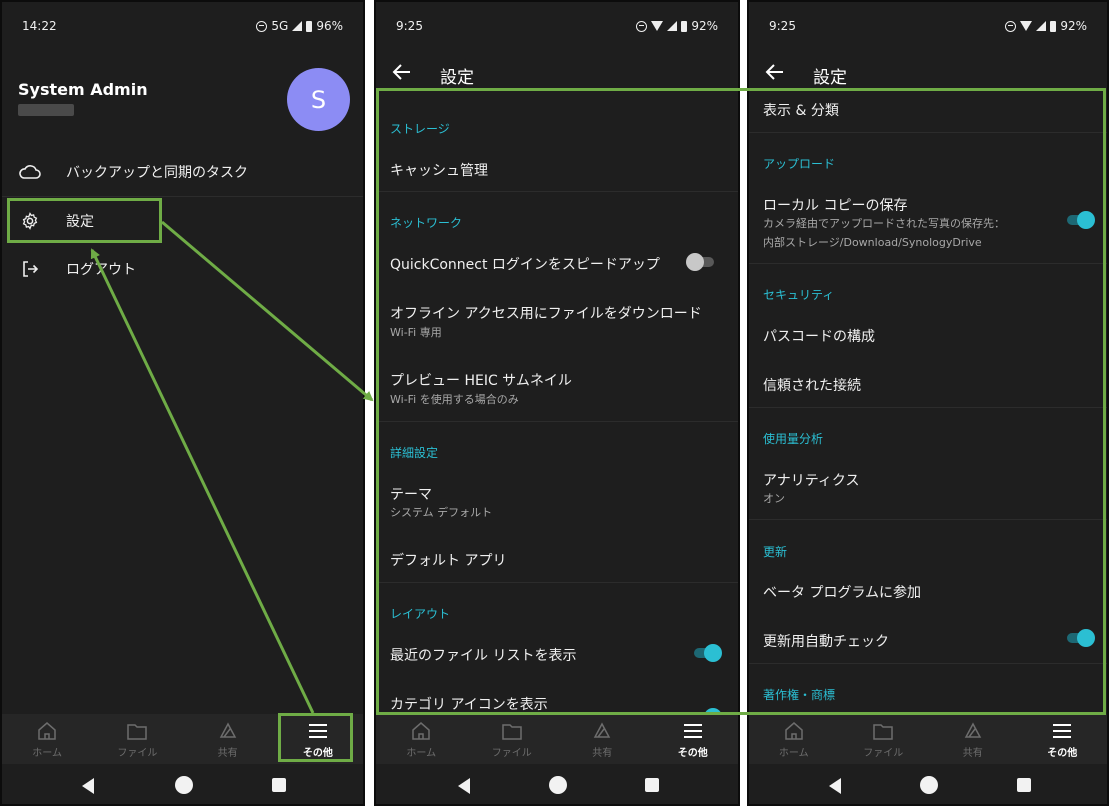 This screenshot has height=806, width=1109. What do you see at coordinates (318, 99) in the screenshot?
I see `avatar: S` at bounding box center [318, 99].